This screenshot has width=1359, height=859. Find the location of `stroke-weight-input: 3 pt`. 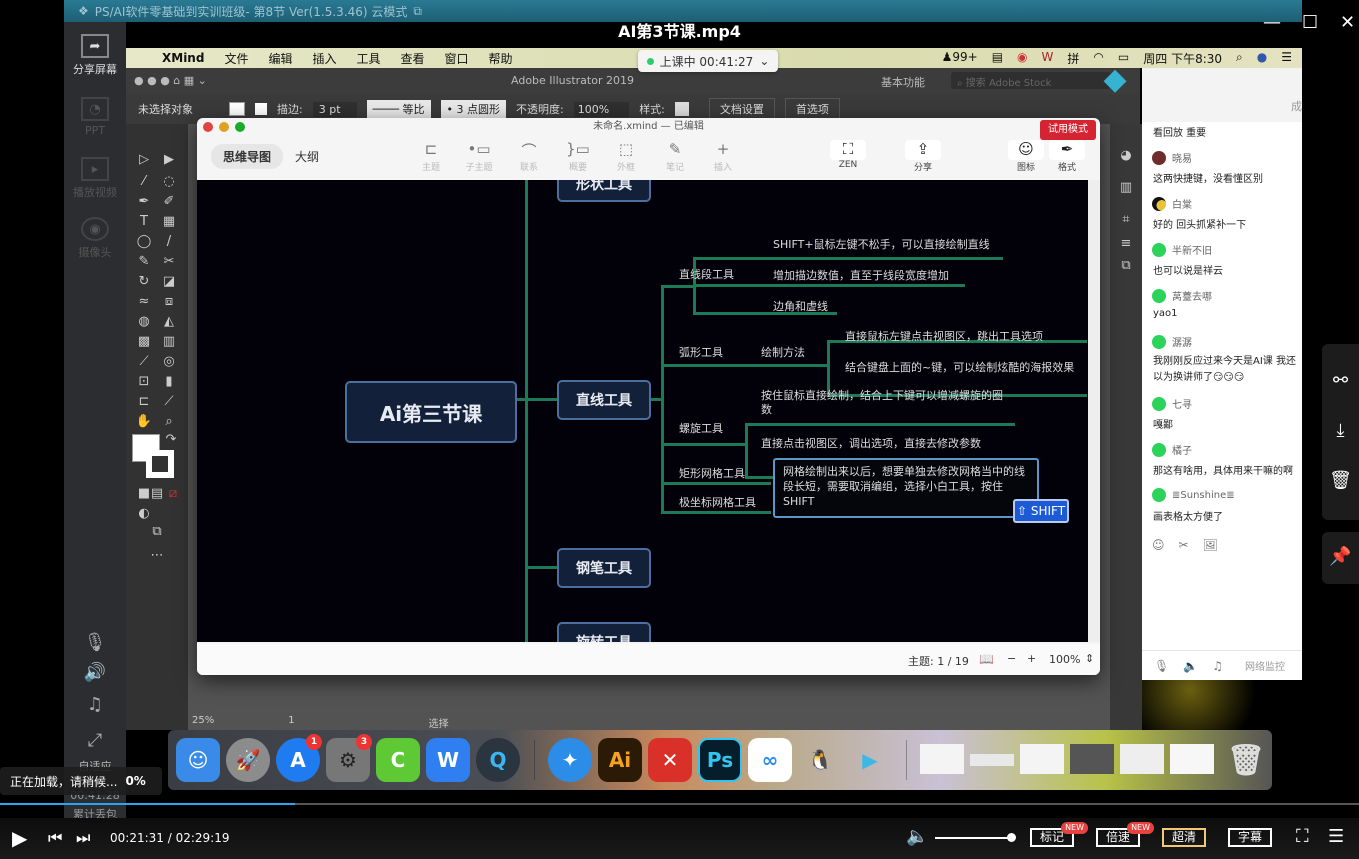

stroke-weight-input: 3 pt is located at coordinates (334, 109).